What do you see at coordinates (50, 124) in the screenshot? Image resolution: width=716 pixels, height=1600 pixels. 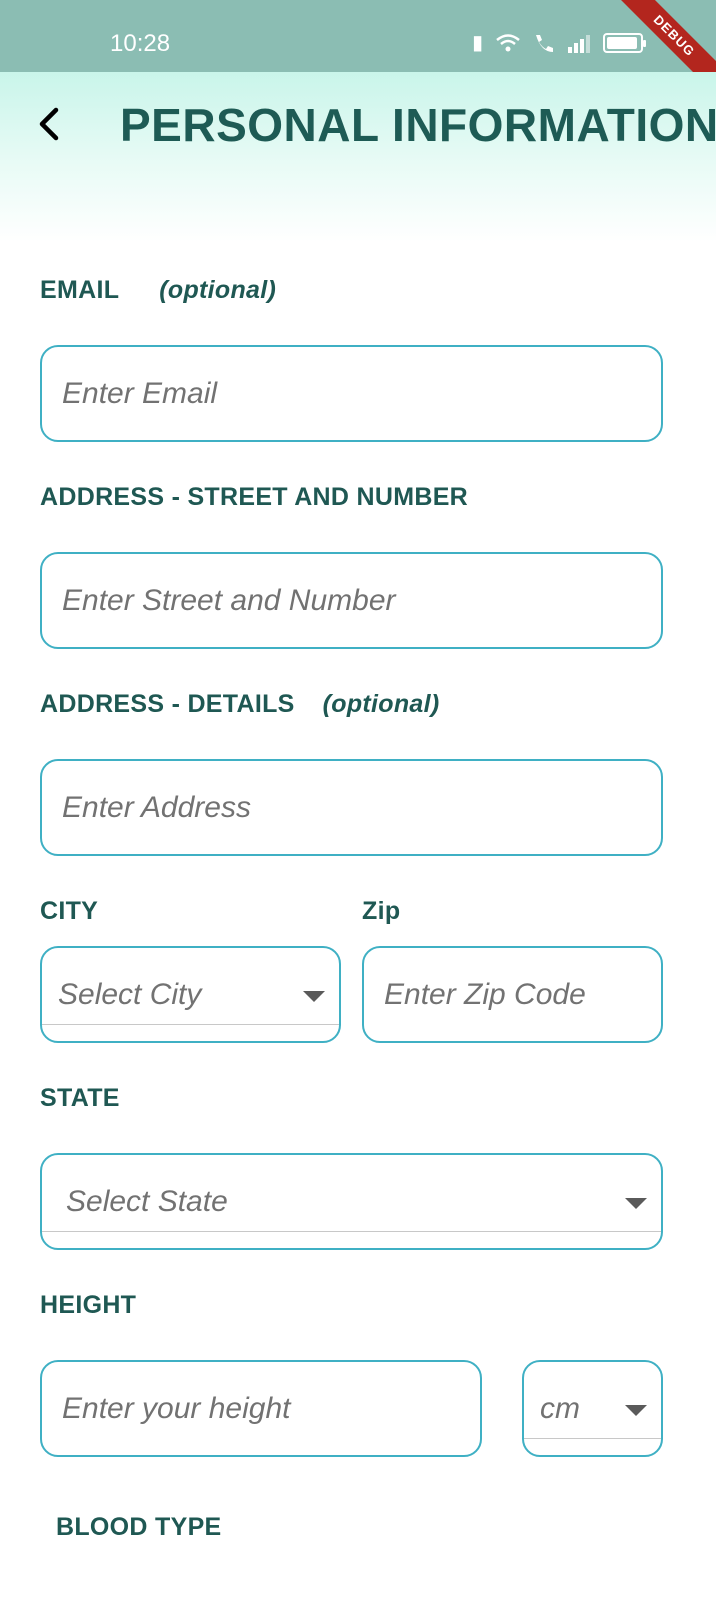 I see `chevron-left-icon` at bounding box center [50, 124].